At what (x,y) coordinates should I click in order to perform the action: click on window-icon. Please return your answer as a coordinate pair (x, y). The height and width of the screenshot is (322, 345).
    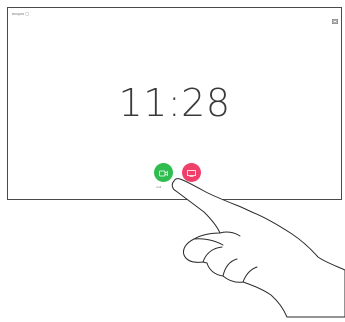
    Looking at the image, I should click on (335, 17).